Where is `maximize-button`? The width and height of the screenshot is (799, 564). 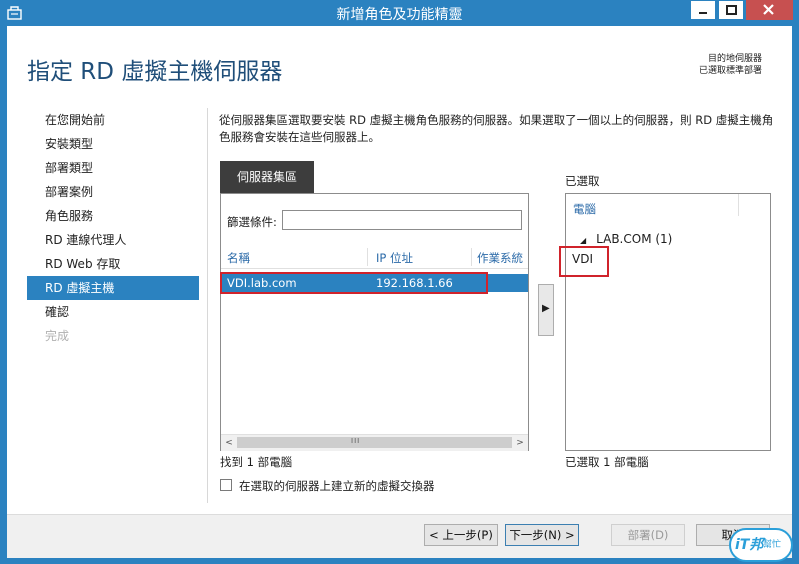
maximize-button is located at coordinates (731, 10).